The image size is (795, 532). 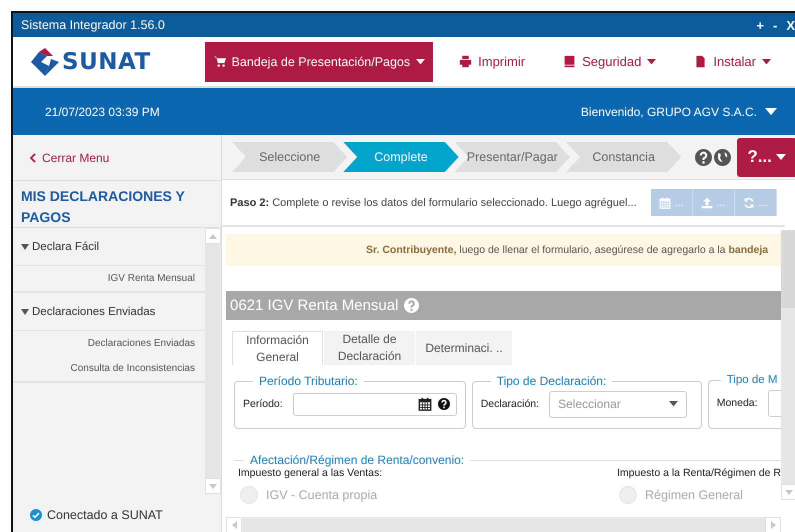 I want to click on notice-banner: Sr. Contribuyente, luego de llenar el formulario, asegúrese de agregarlo a la bandeja, so click(x=503, y=250).